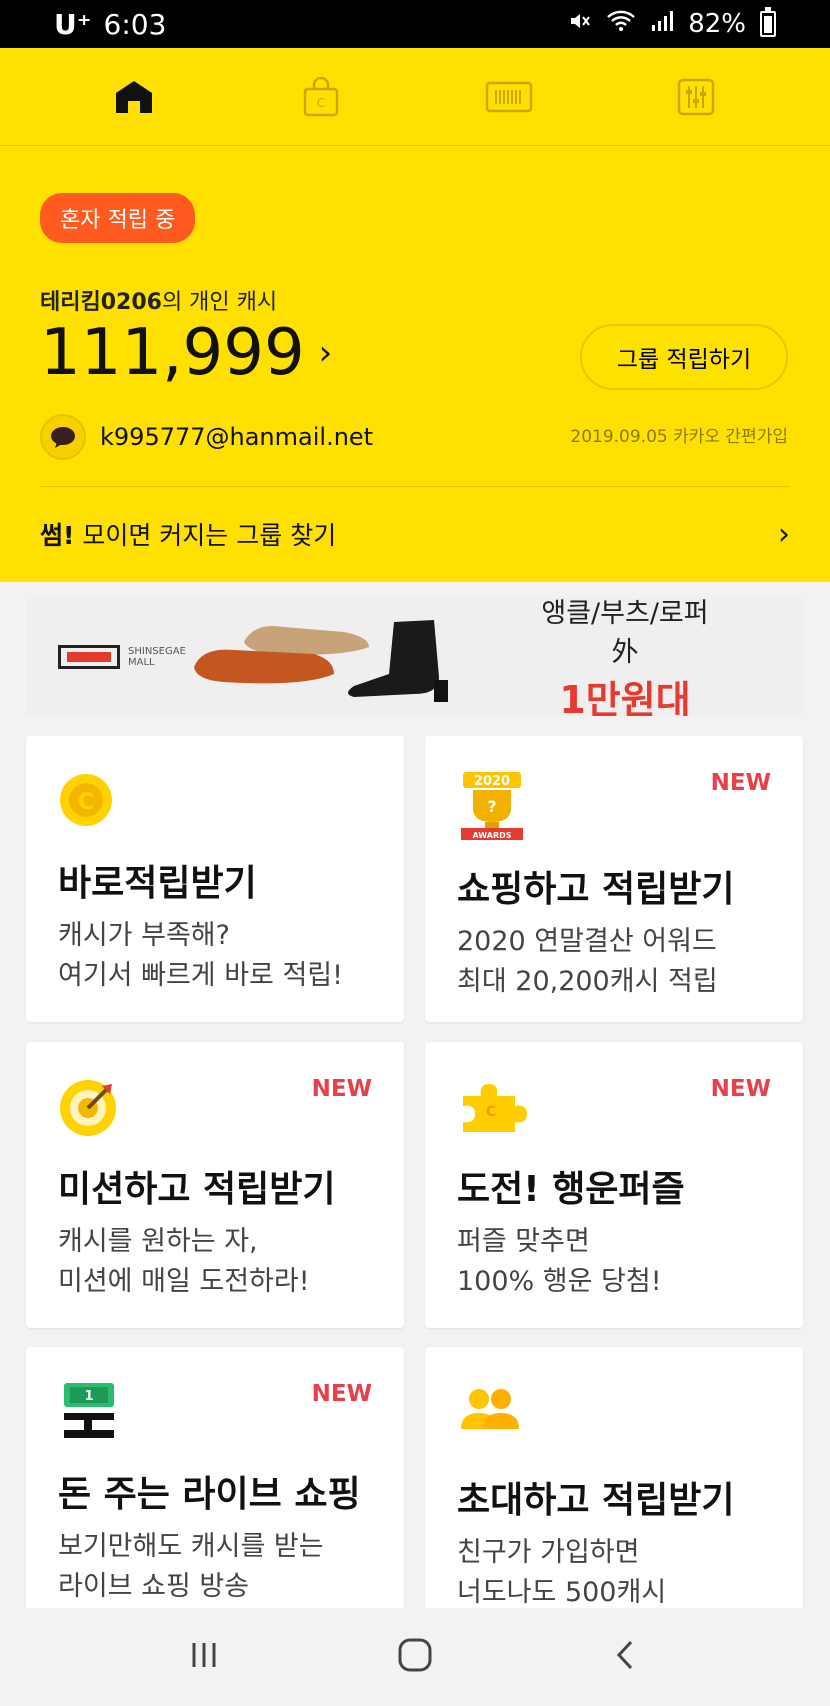  I want to click on promo-banner: SHINSEGAE MALL 앵클/부츠/로퍼 外 1만원대, so click(415, 657).